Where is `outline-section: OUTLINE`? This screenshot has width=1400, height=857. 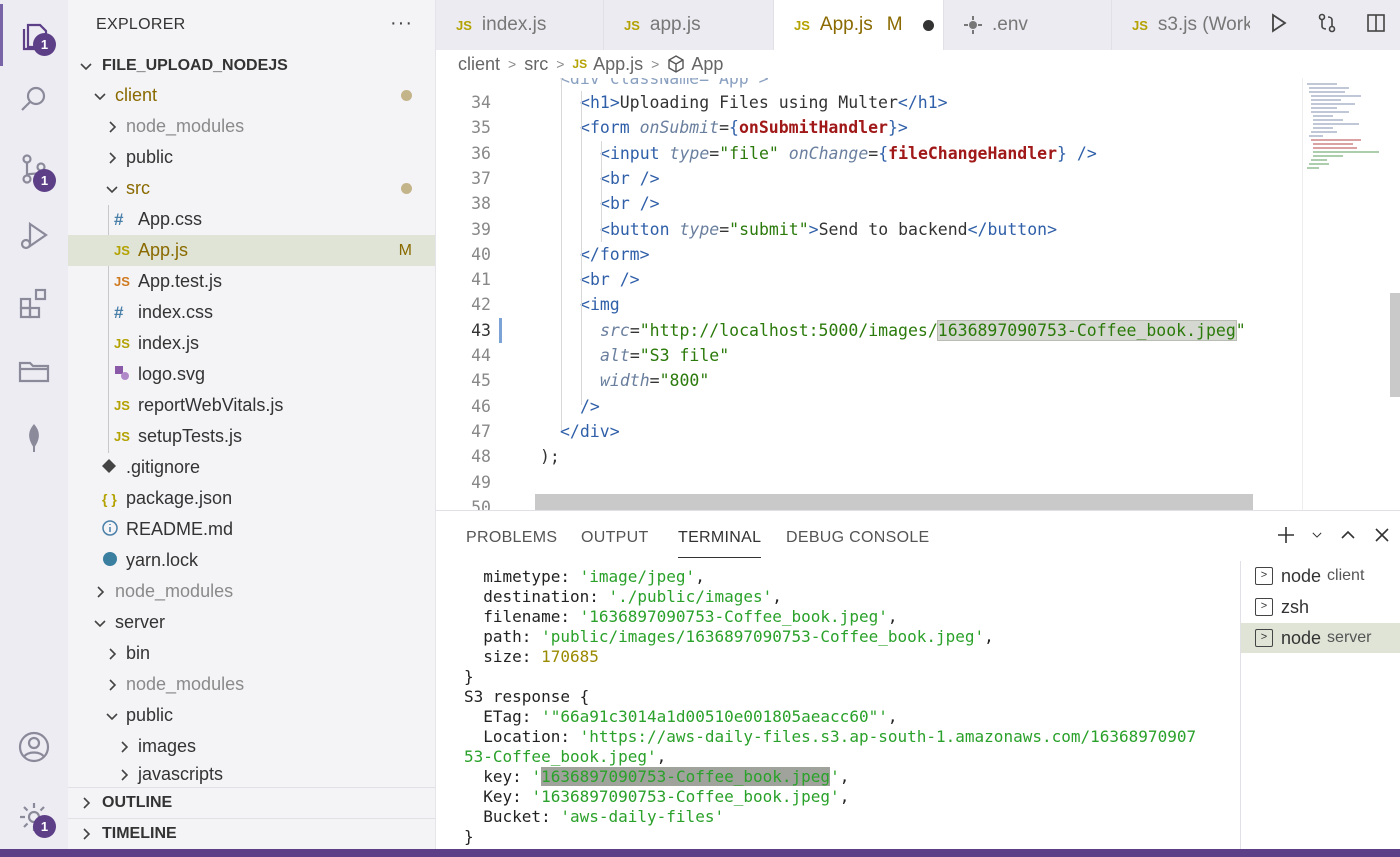
outline-section: OUTLINE is located at coordinates (251, 802).